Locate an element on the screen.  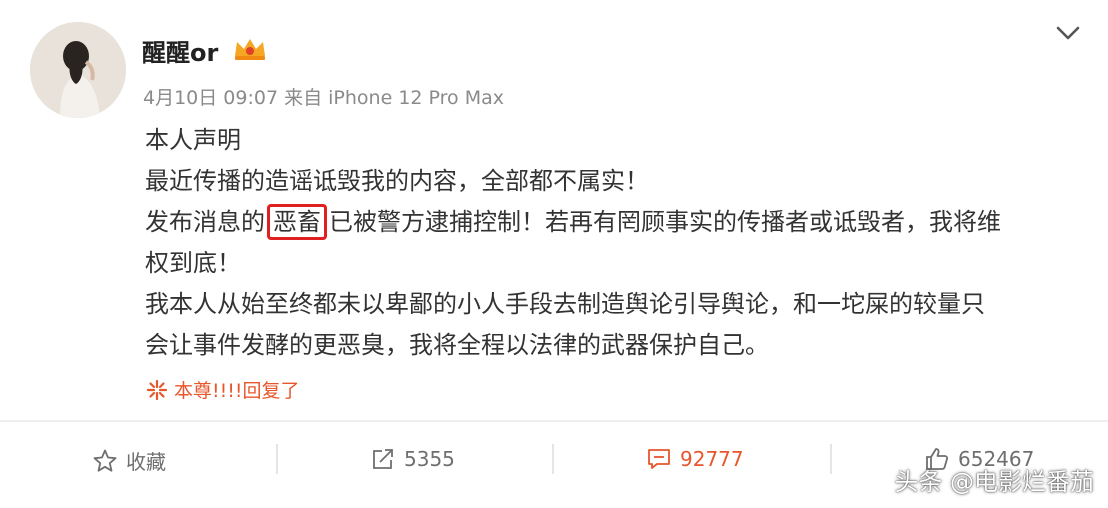
comment-count: 92777 is located at coordinates (712, 459).